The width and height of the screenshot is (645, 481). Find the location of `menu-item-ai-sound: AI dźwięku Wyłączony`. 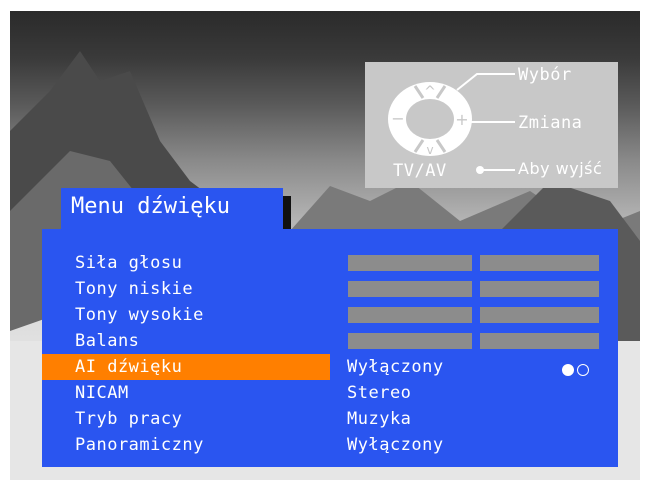

menu-item-ai-sound: AI dźwięku Wyłączony is located at coordinates (330, 367).